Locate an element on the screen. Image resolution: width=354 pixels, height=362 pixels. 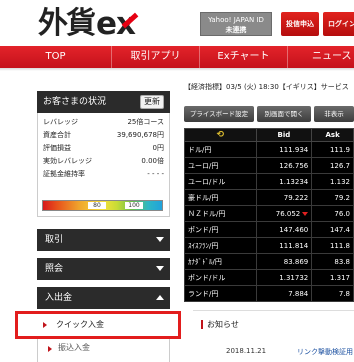
currency-pair: ＮＺドル/円 is located at coordinates (220, 213).